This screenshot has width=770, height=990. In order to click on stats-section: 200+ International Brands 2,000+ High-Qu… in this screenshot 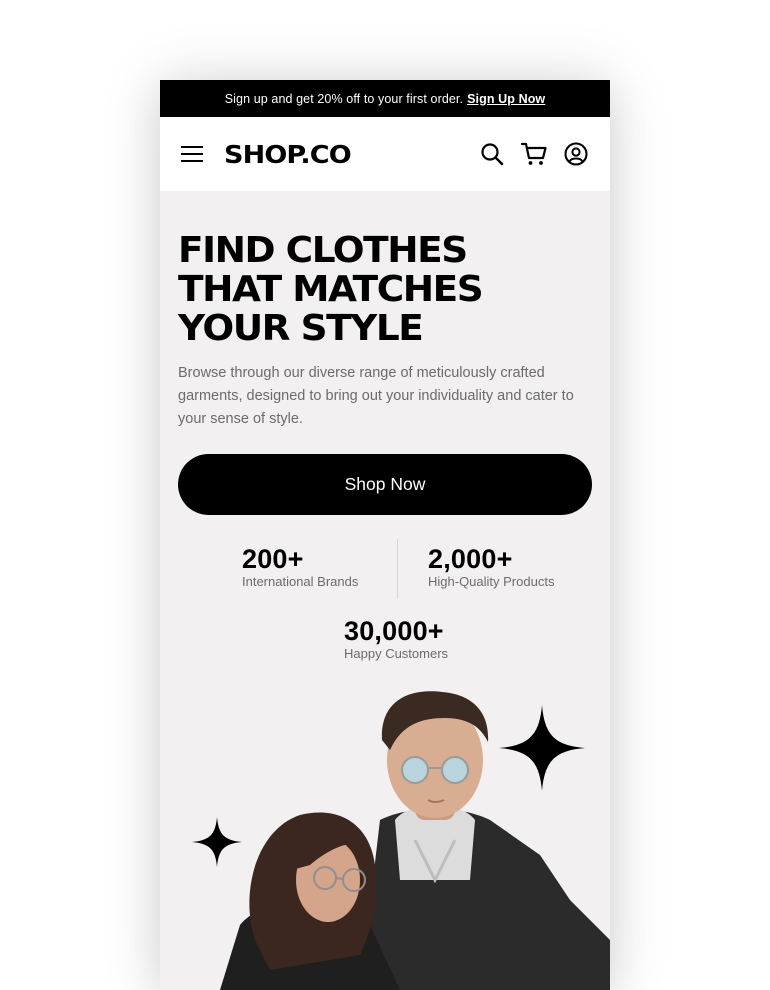, I will do `click(385, 588)`.